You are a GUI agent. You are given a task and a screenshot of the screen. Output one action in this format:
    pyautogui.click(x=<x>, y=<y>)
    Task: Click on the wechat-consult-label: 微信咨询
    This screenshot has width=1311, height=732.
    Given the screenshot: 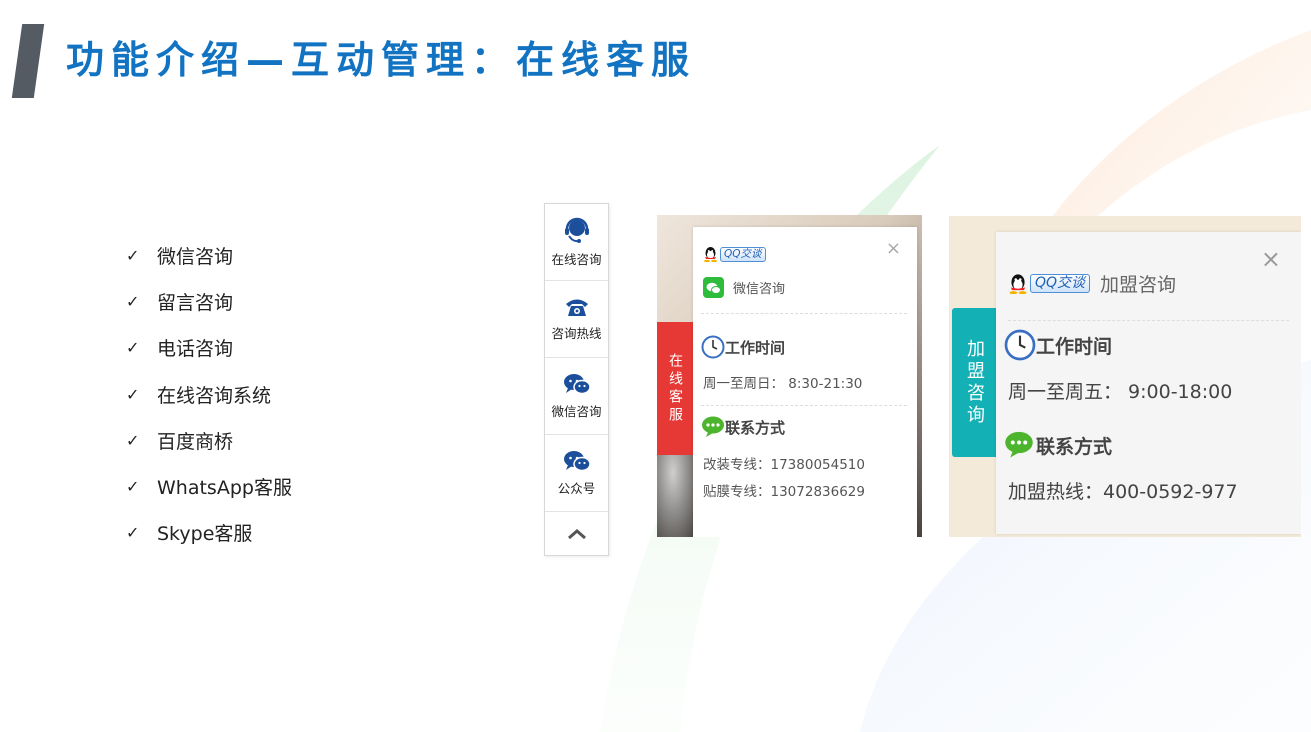 What is the action you would take?
    pyautogui.click(x=759, y=289)
    